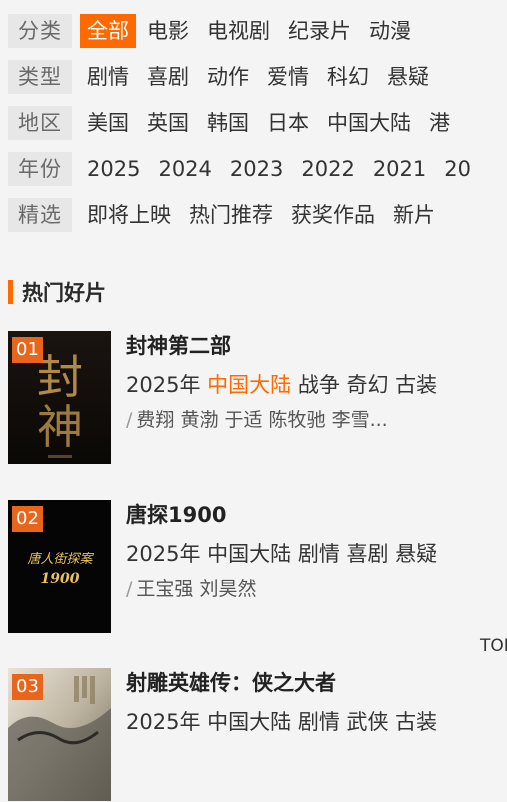 This screenshot has width=507, height=802. Describe the element at coordinates (367, 554) in the screenshot. I see `movie-genres: 剧情 喜剧 悬疑` at that location.